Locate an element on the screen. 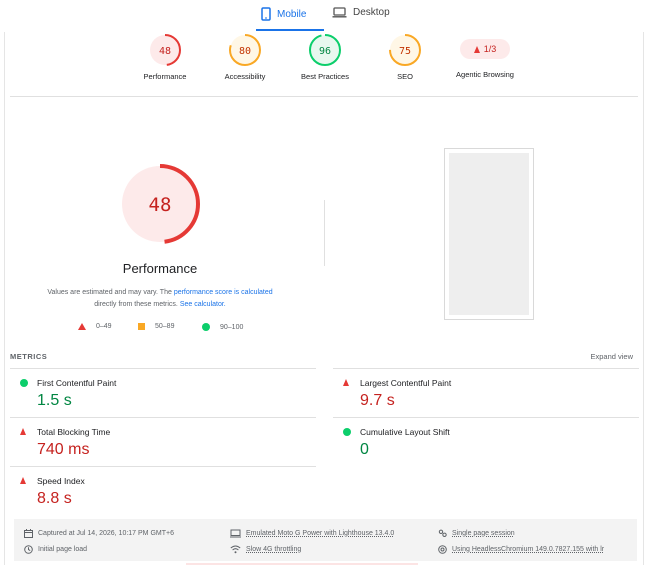 The height and width of the screenshot is (565, 649). gauge-score-seo: 75 is located at coordinates (405, 51).